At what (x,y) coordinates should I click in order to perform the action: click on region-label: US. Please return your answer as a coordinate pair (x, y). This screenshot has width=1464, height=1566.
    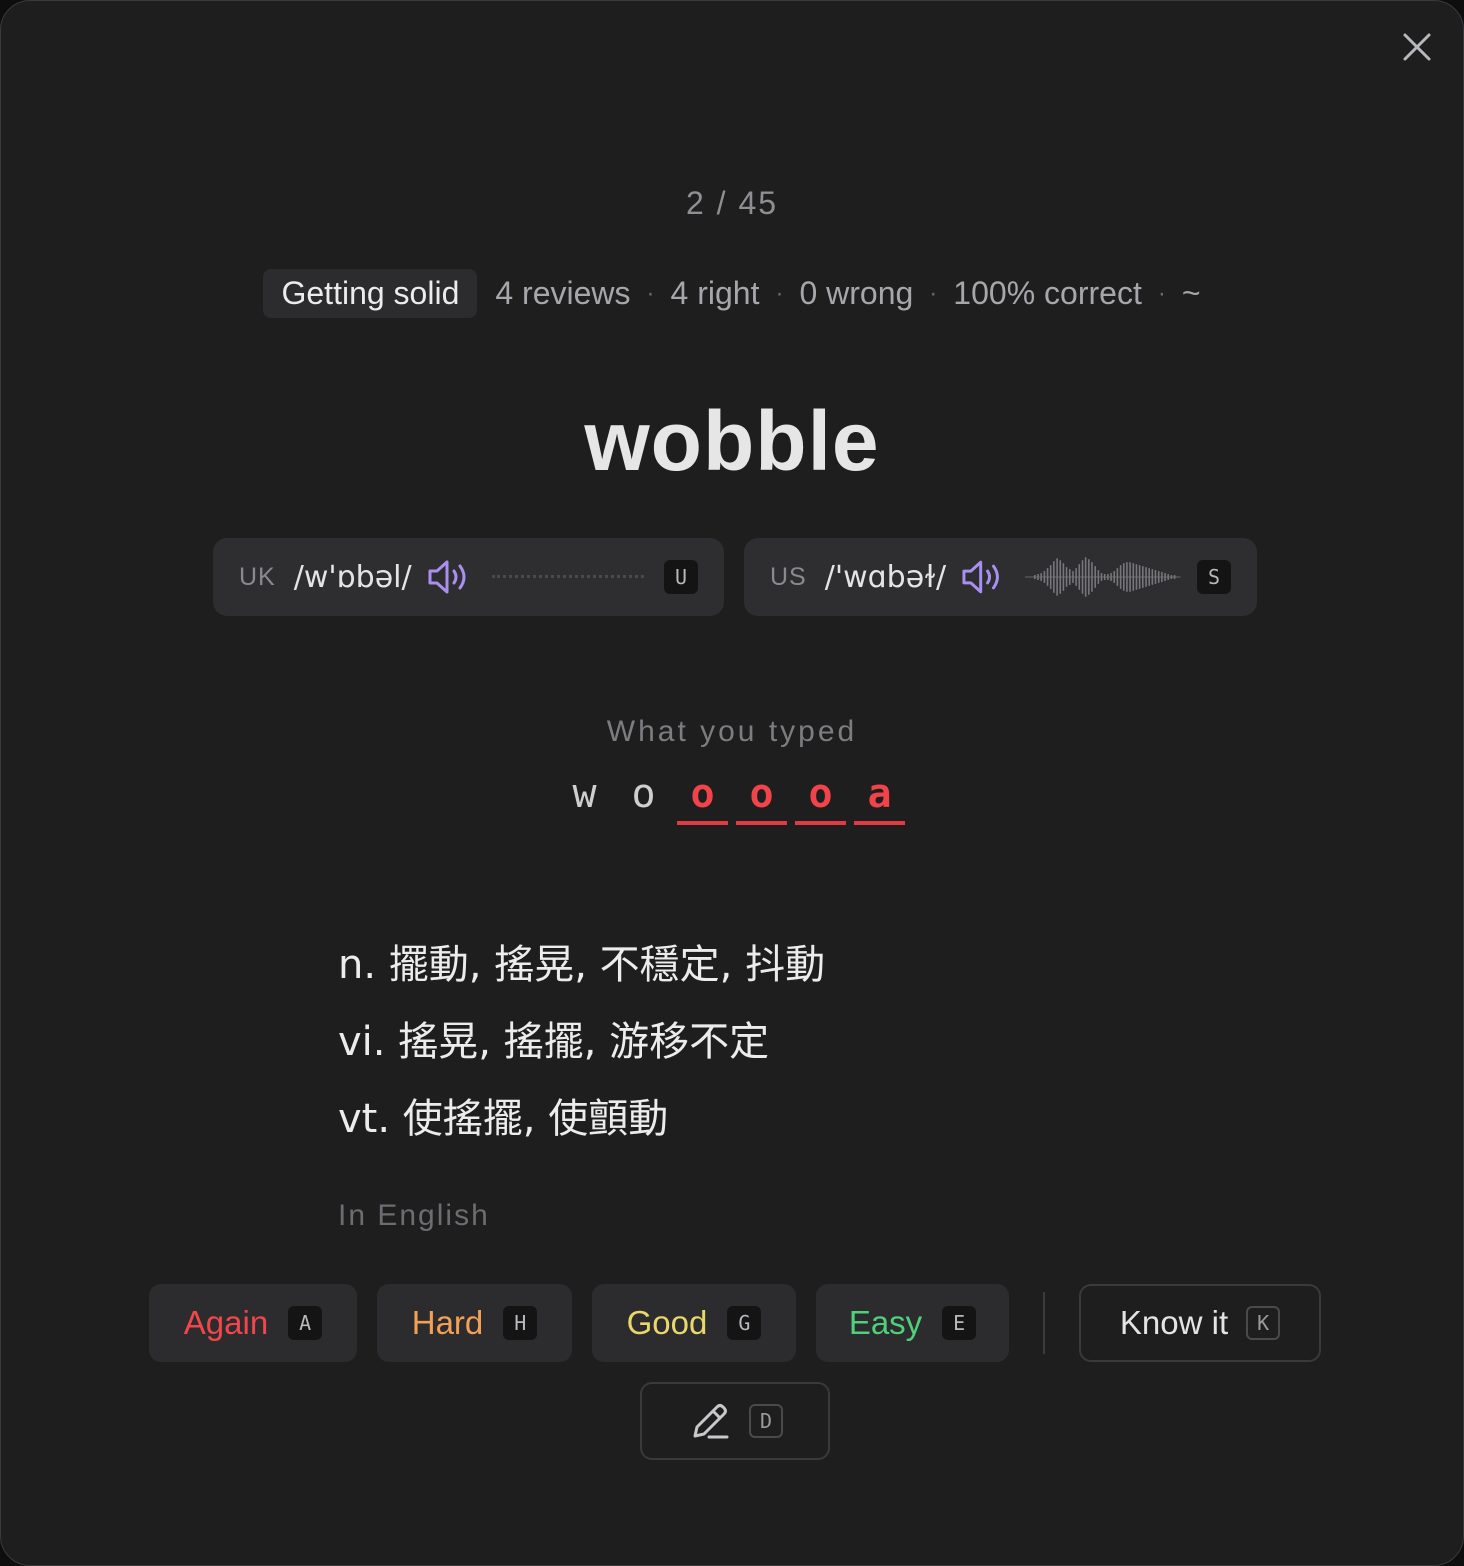
    Looking at the image, I should click on (788, 576).